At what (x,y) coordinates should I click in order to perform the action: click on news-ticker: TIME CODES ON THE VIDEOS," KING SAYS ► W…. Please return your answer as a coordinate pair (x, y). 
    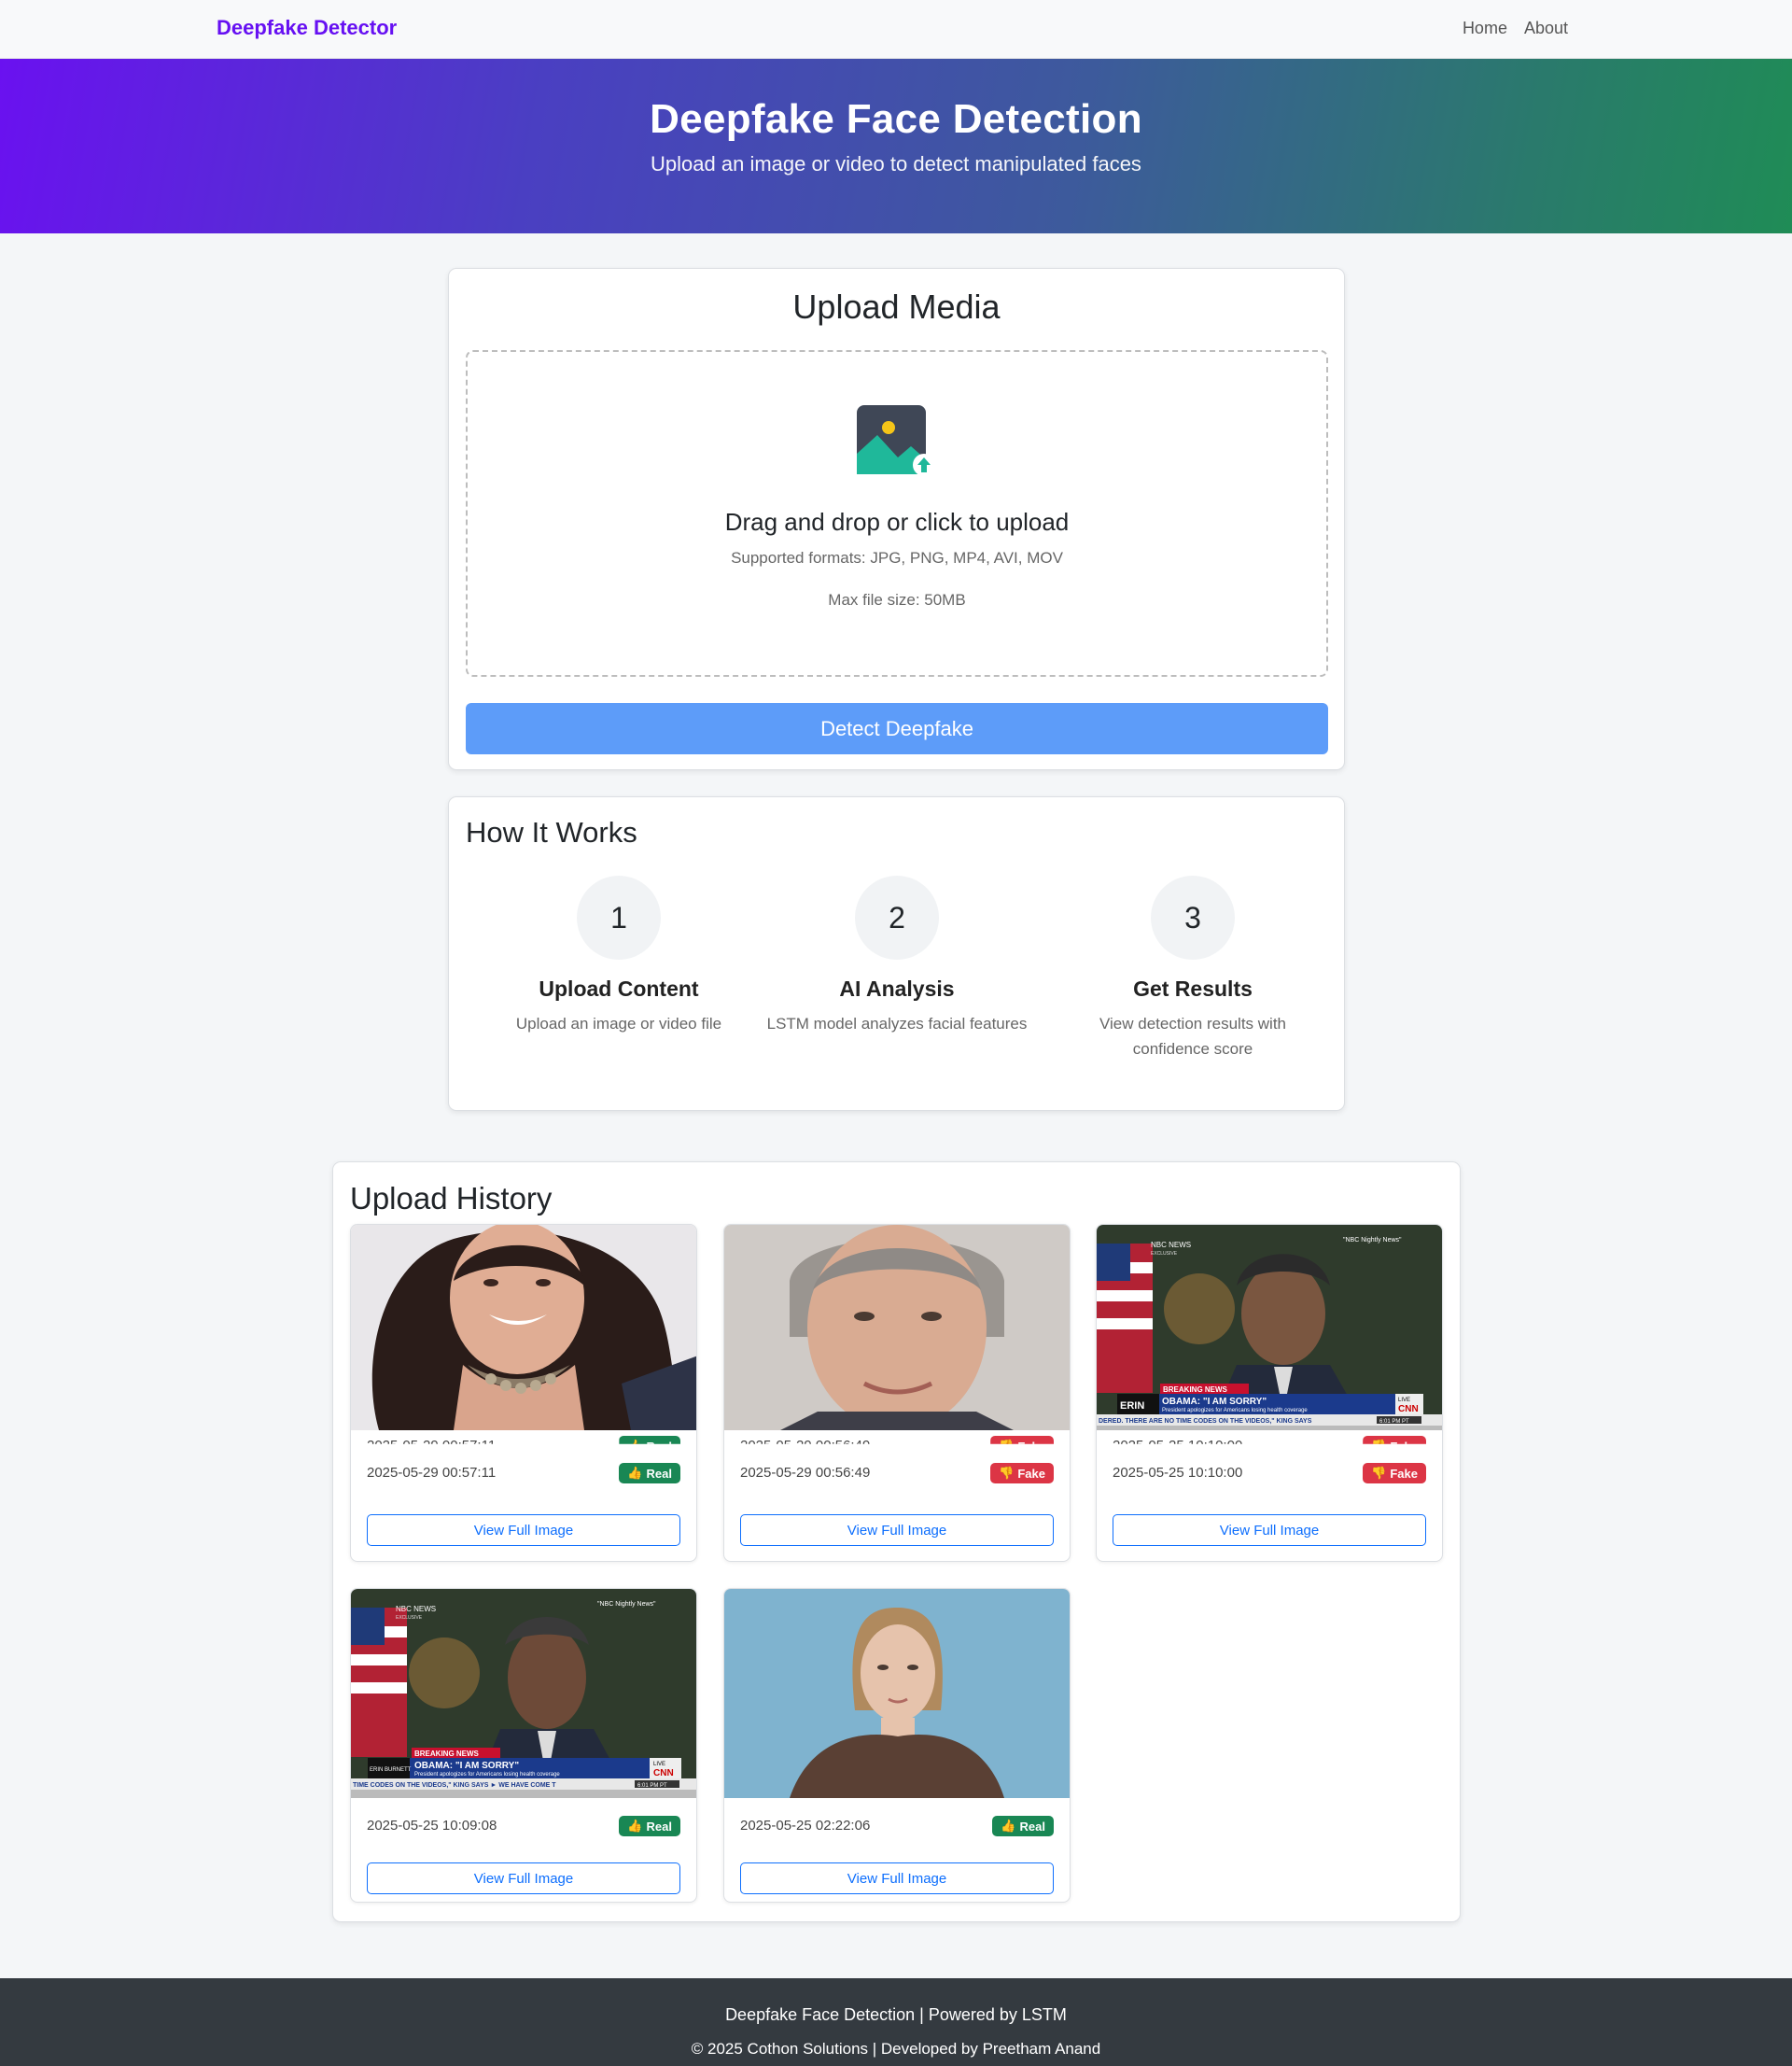
    Looking at the image, I should click on (454, 1785).